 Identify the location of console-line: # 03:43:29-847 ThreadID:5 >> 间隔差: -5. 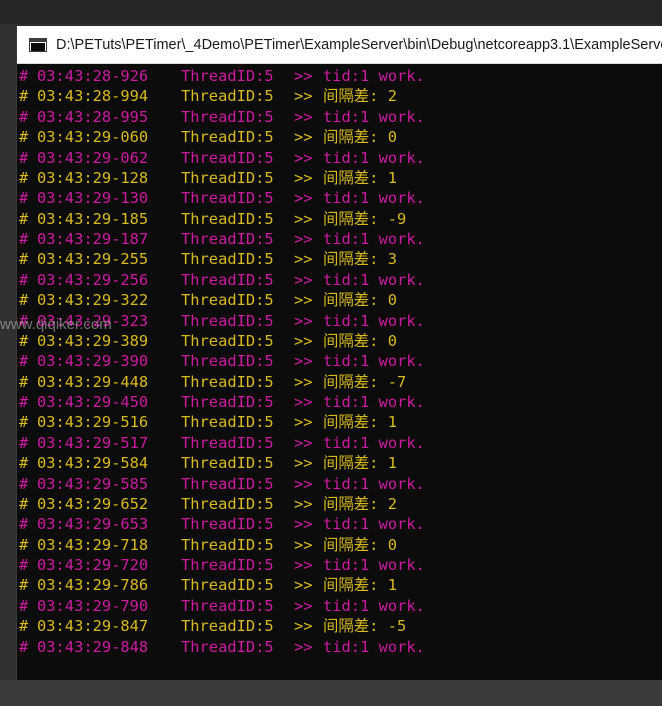
(339, 626).